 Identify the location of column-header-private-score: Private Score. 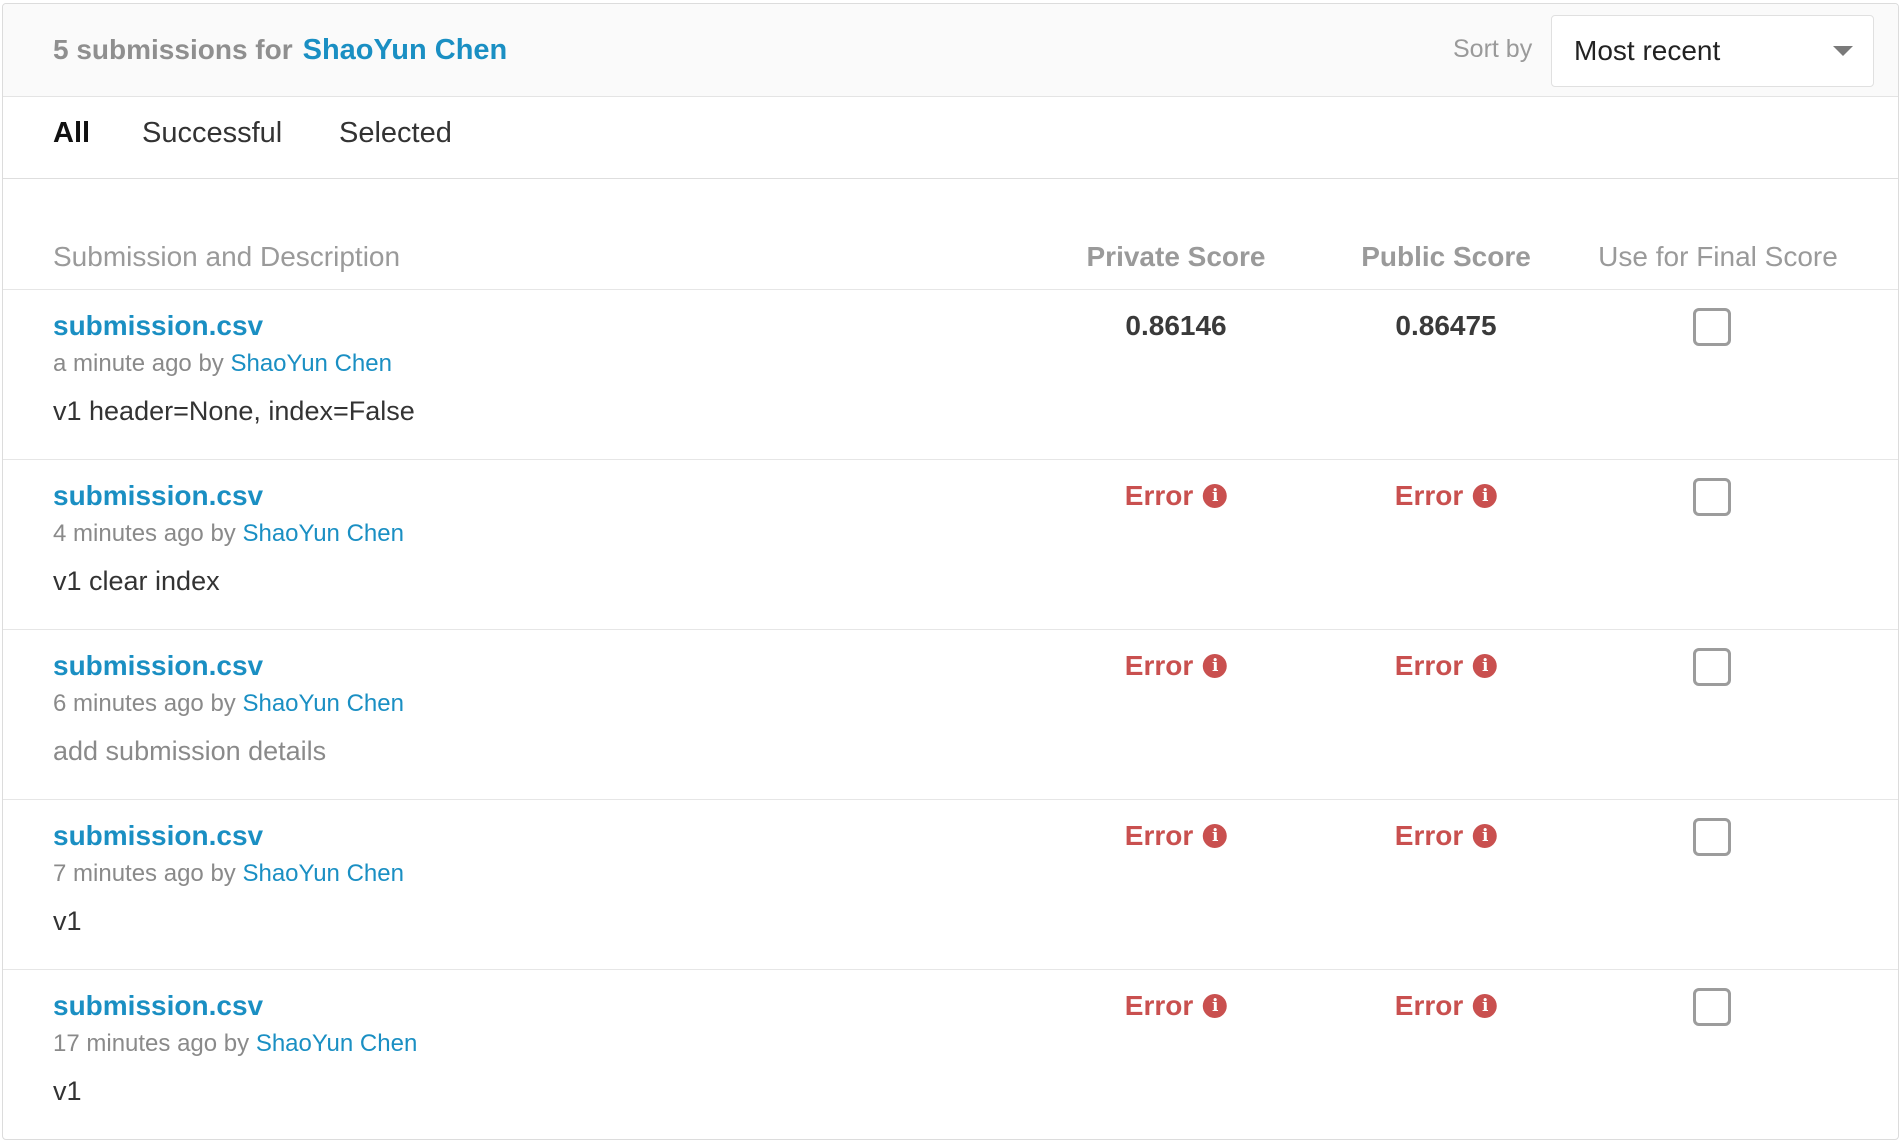
(1176, 256).